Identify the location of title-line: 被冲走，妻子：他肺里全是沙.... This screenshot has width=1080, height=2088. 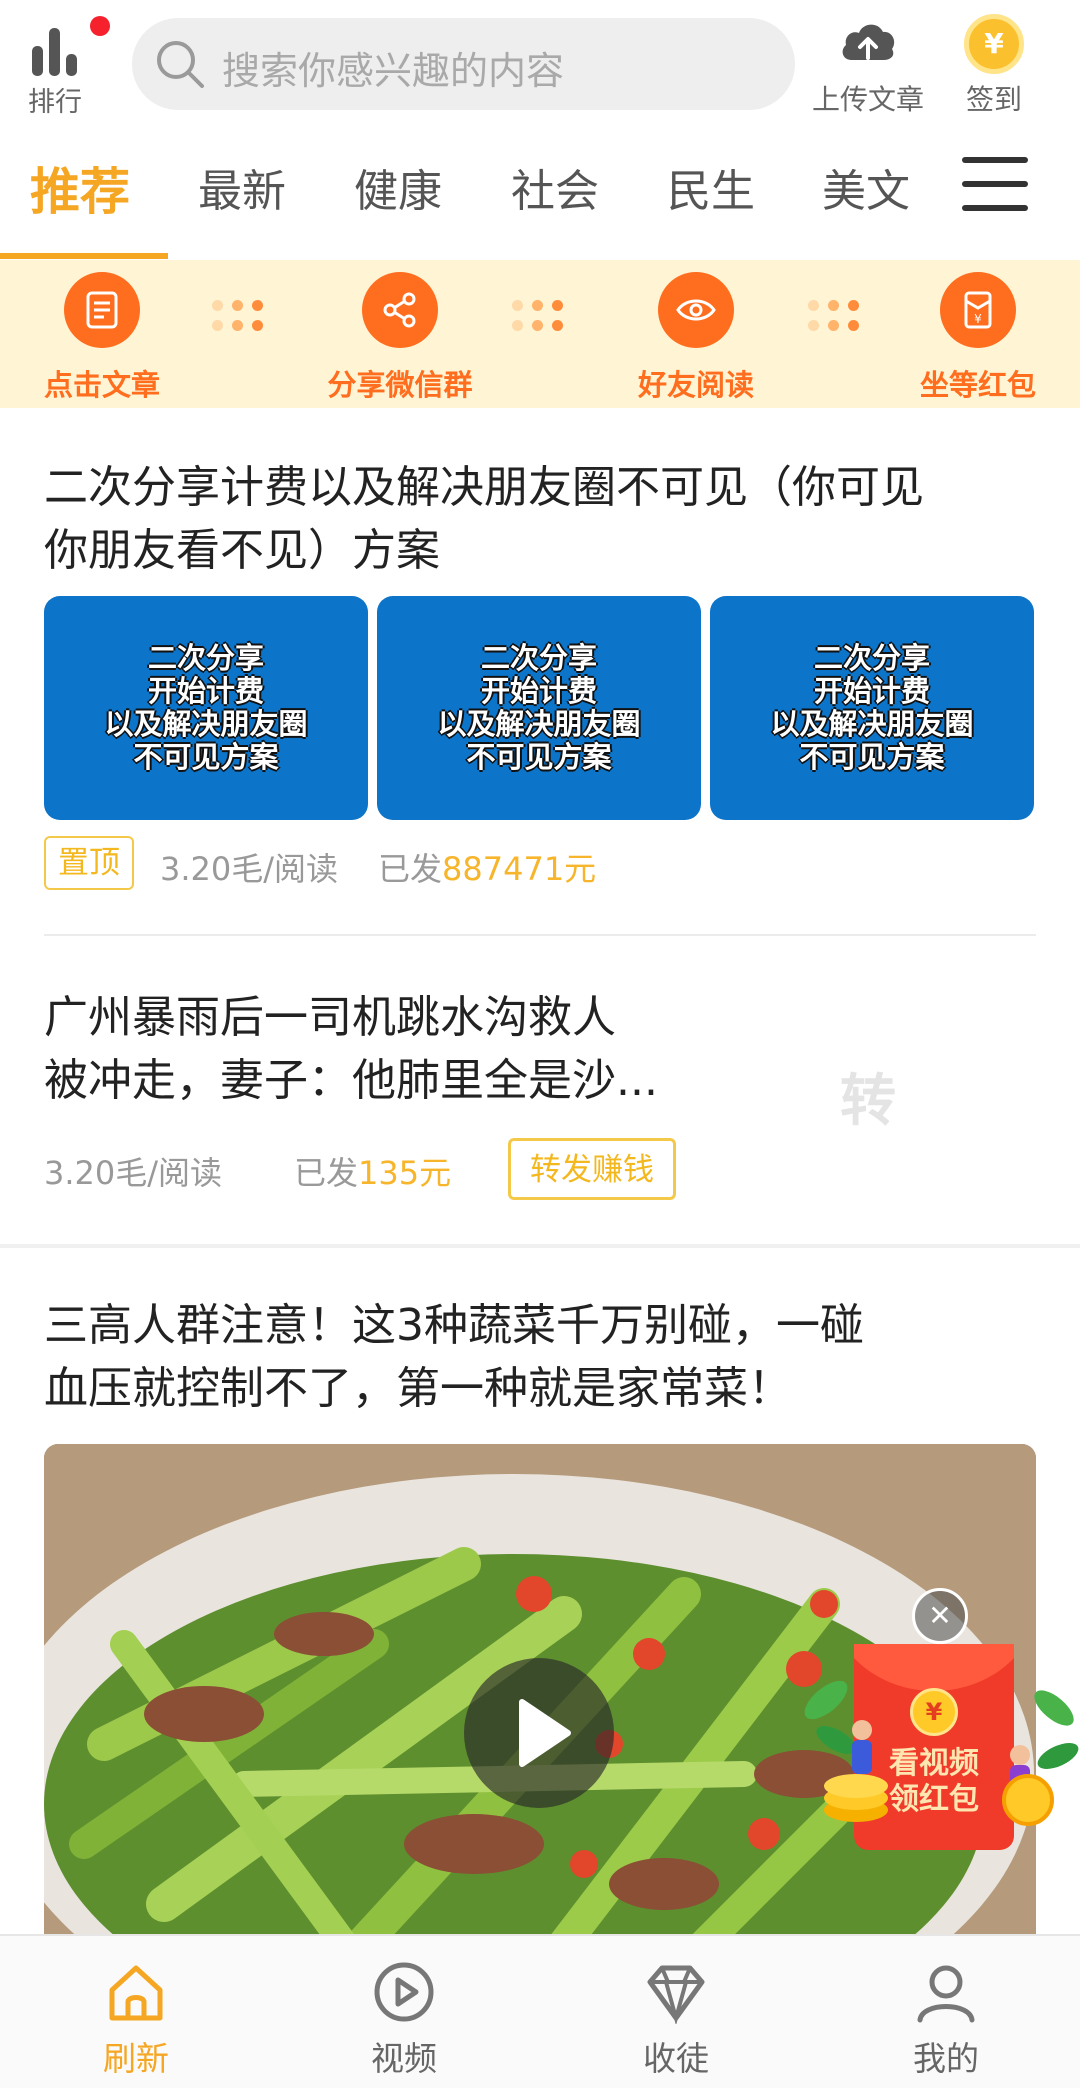
(351, 1080).